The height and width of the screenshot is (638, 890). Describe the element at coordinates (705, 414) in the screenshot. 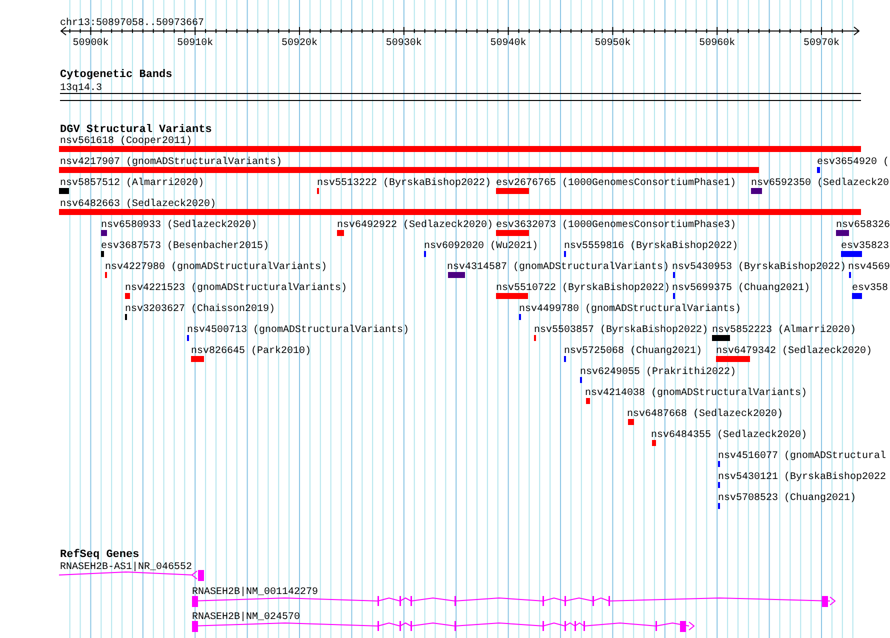

I see `variant-label: nsv6487668 (Sedlazeck2020)` at that location.